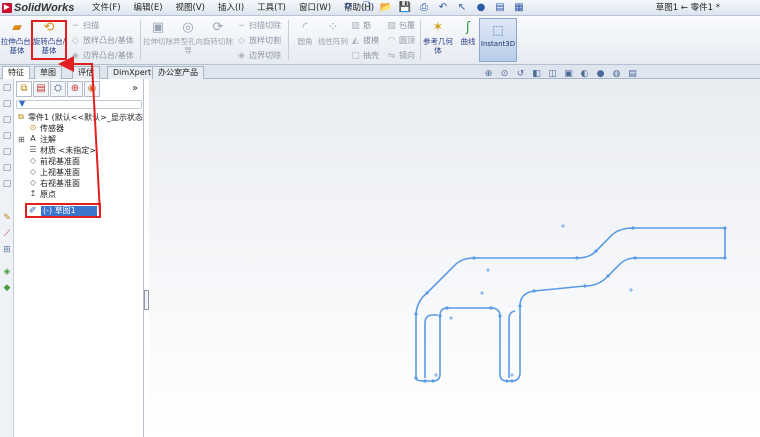  Describe the element at coordinates (7, 288) in the screenshot. I see `design-library-icon: ◆` at that location.